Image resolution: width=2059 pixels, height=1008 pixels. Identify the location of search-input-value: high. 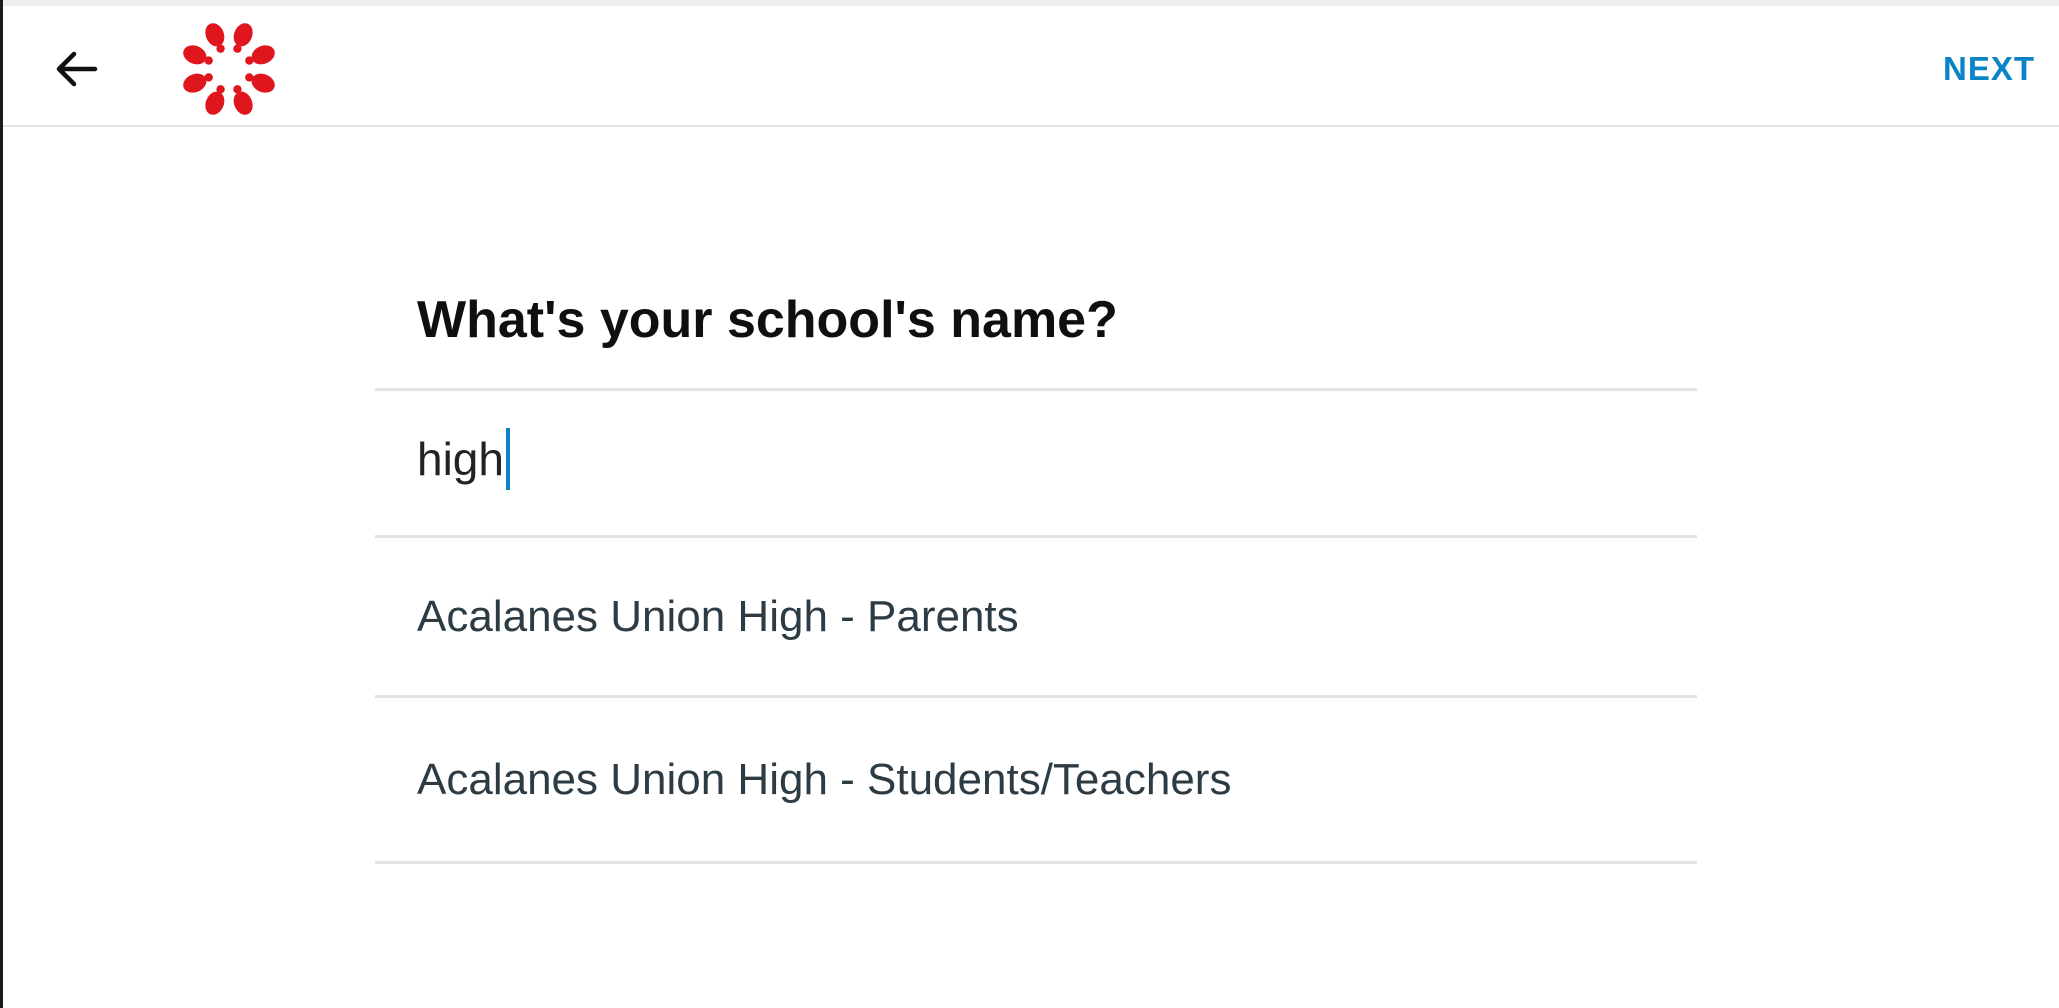
(463, 461).